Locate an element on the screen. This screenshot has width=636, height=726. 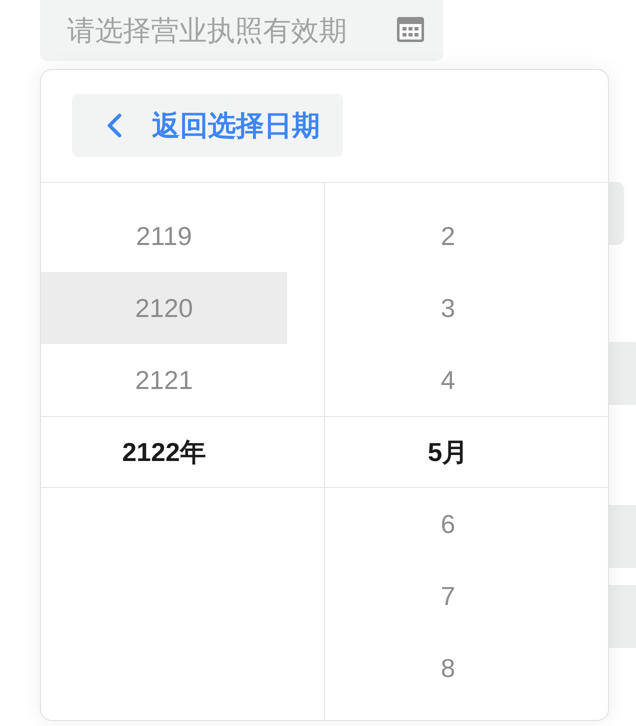
picker-option: 3 is located at coordinates (448, 308).